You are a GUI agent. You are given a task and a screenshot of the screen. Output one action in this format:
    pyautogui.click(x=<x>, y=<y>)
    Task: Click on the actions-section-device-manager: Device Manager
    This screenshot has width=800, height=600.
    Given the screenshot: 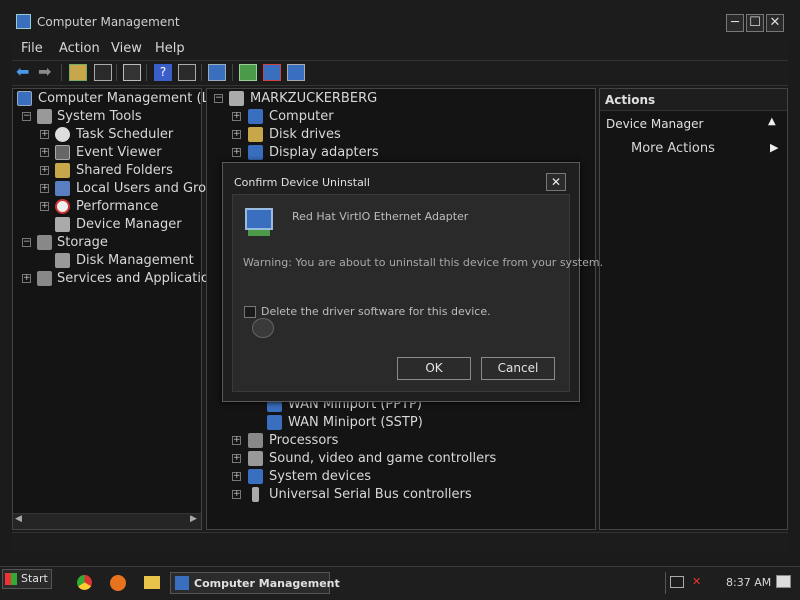 What is the action you would take?
    pyautogui.click(x=654, y=124)
    